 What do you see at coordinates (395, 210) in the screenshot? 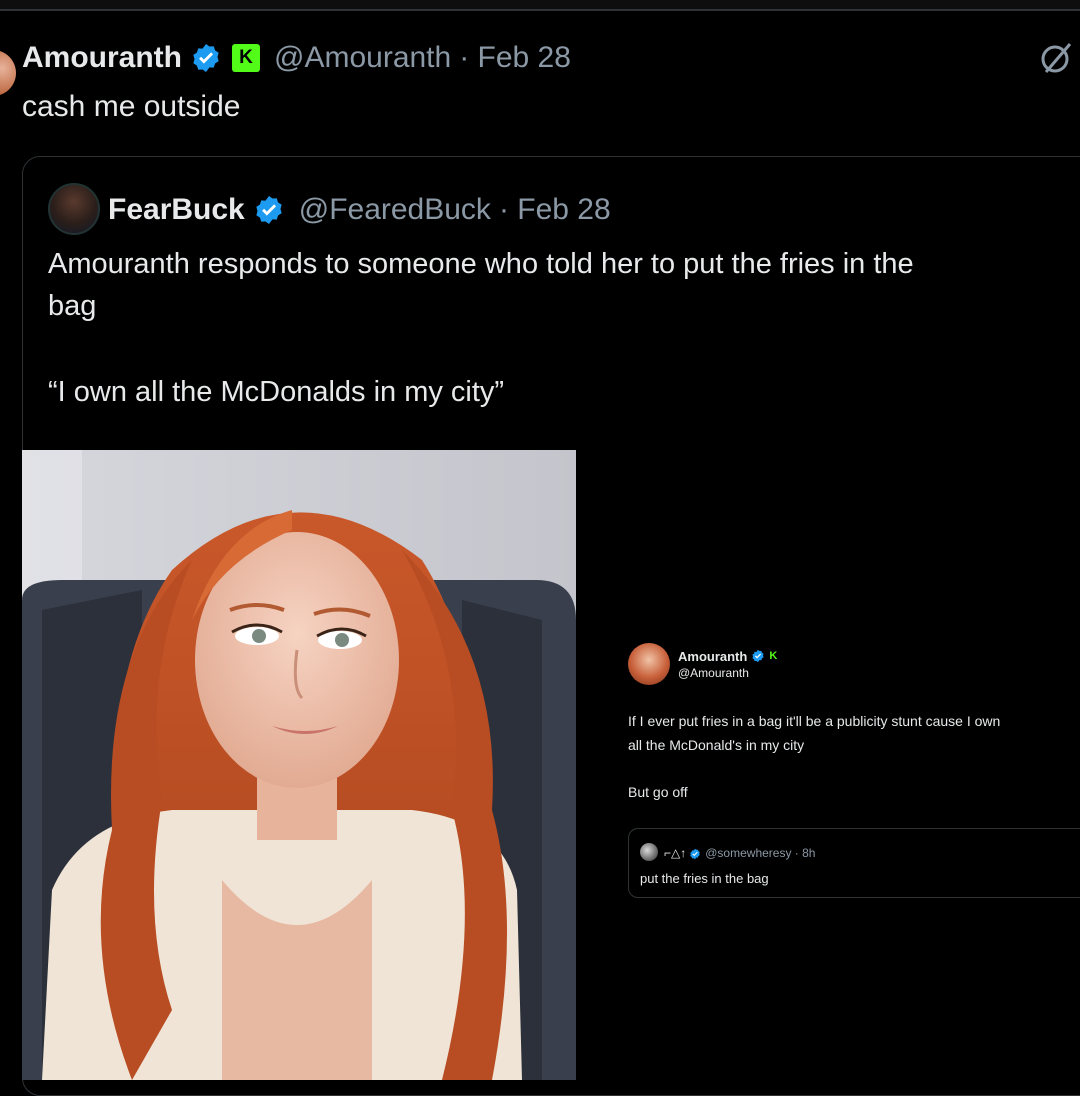
I see `quoted-author-handle: @FearedBuck` at bounding box center [395, 210].